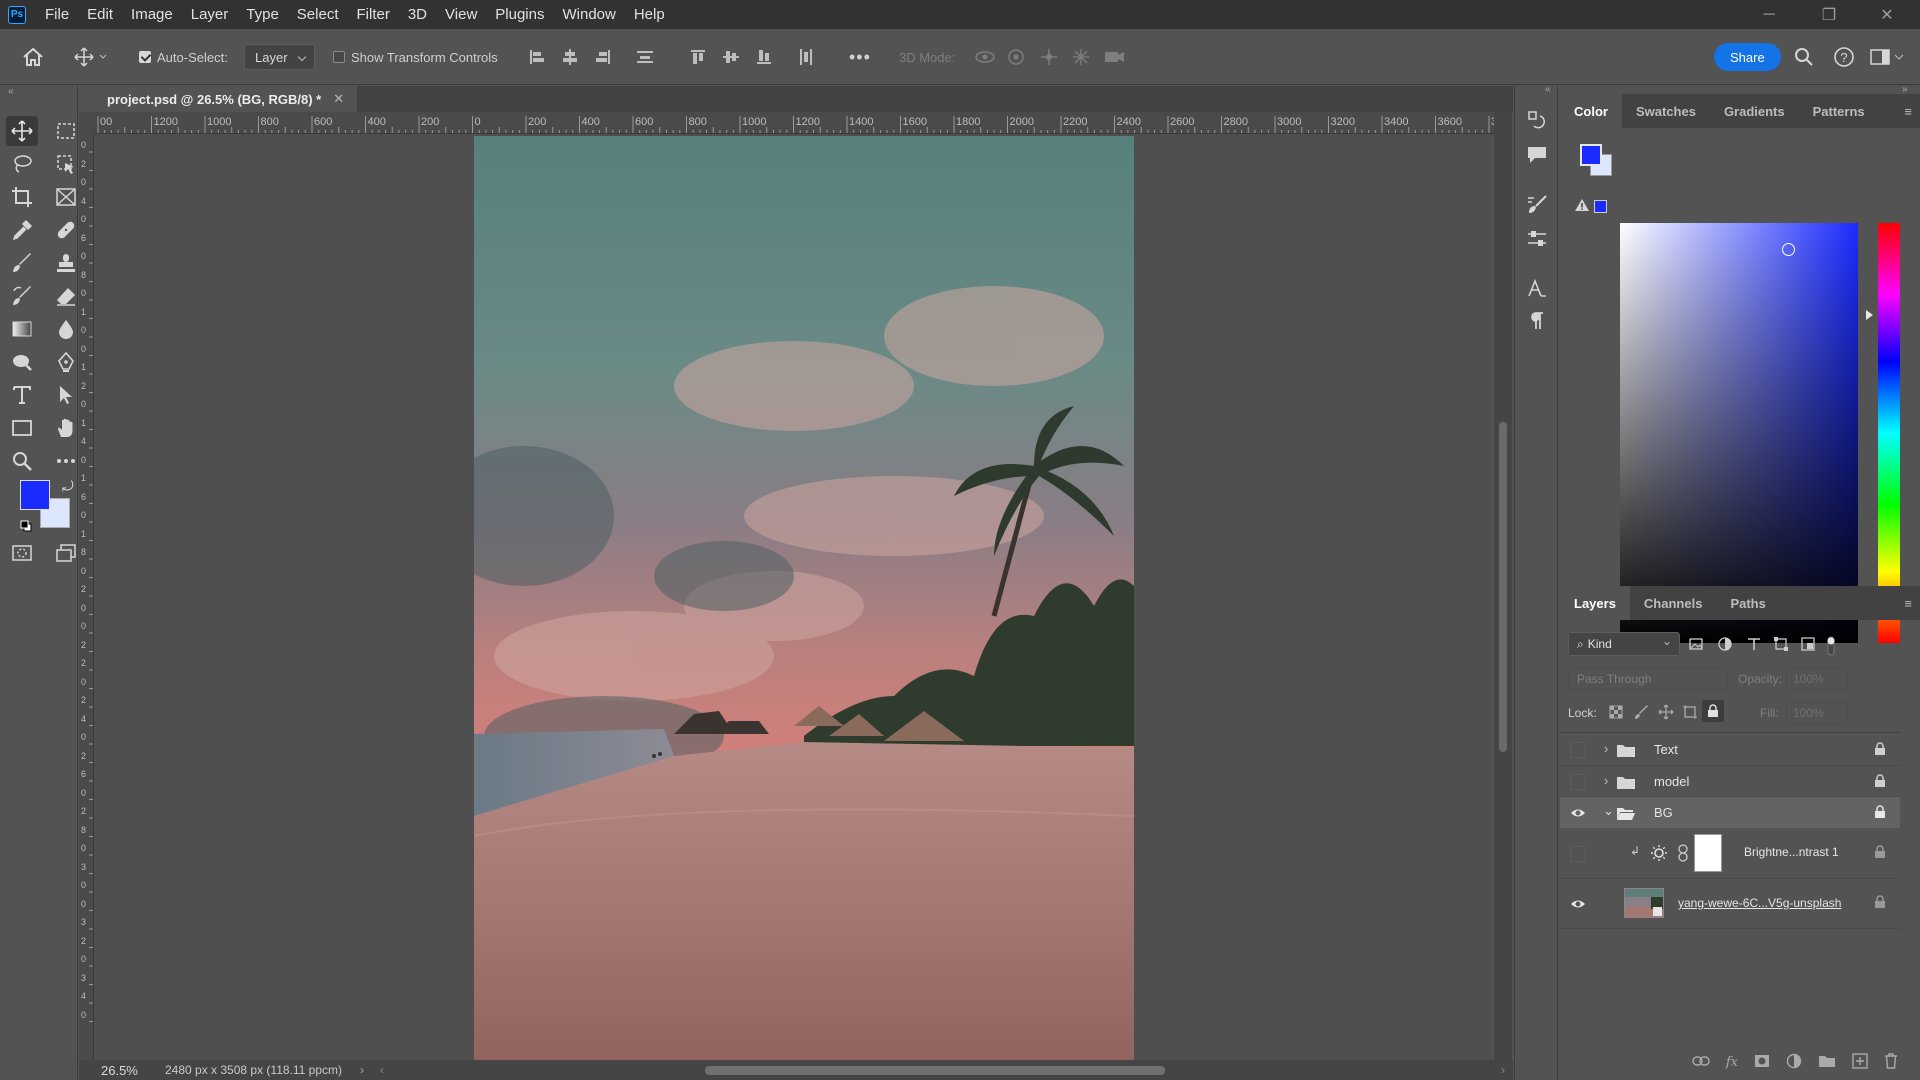  What do you see at coordinates (1759, 903) in the screenshot?
I see `layer-name: yang-wewe-6C...V5g-unsplash` at bounding box center [1759, 903].